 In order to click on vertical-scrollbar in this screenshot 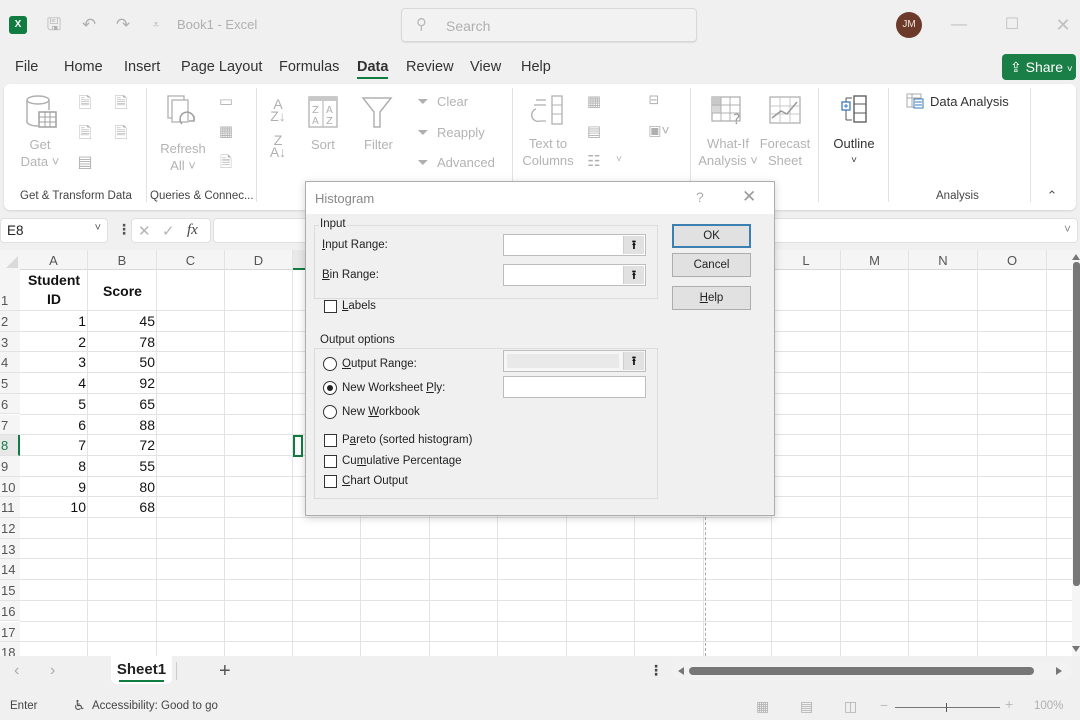, I will do `click(1076, 453)`.